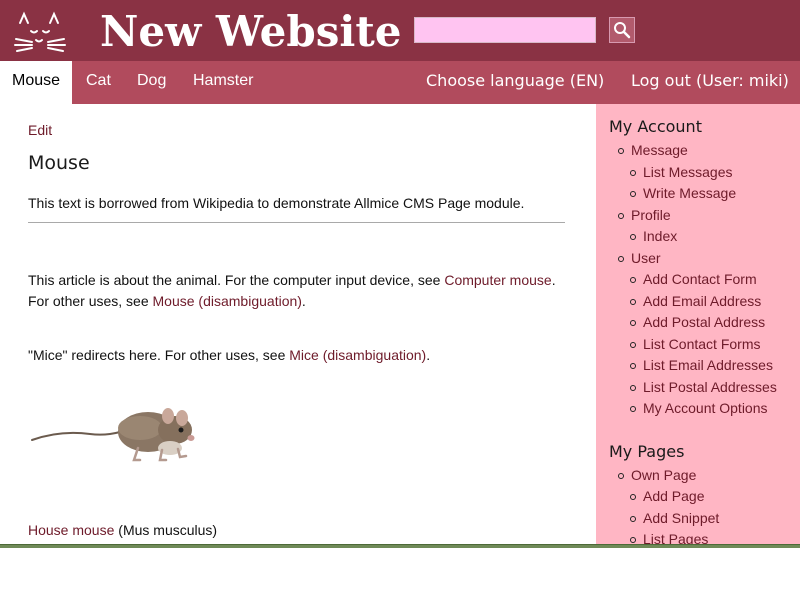 The height and width of the screenshot is (600, 800). What do you see at coordinates (667, 496) in the screenshot?
I see `sidebar-item-add-page: Add Page` at bounding box center [667, 496].